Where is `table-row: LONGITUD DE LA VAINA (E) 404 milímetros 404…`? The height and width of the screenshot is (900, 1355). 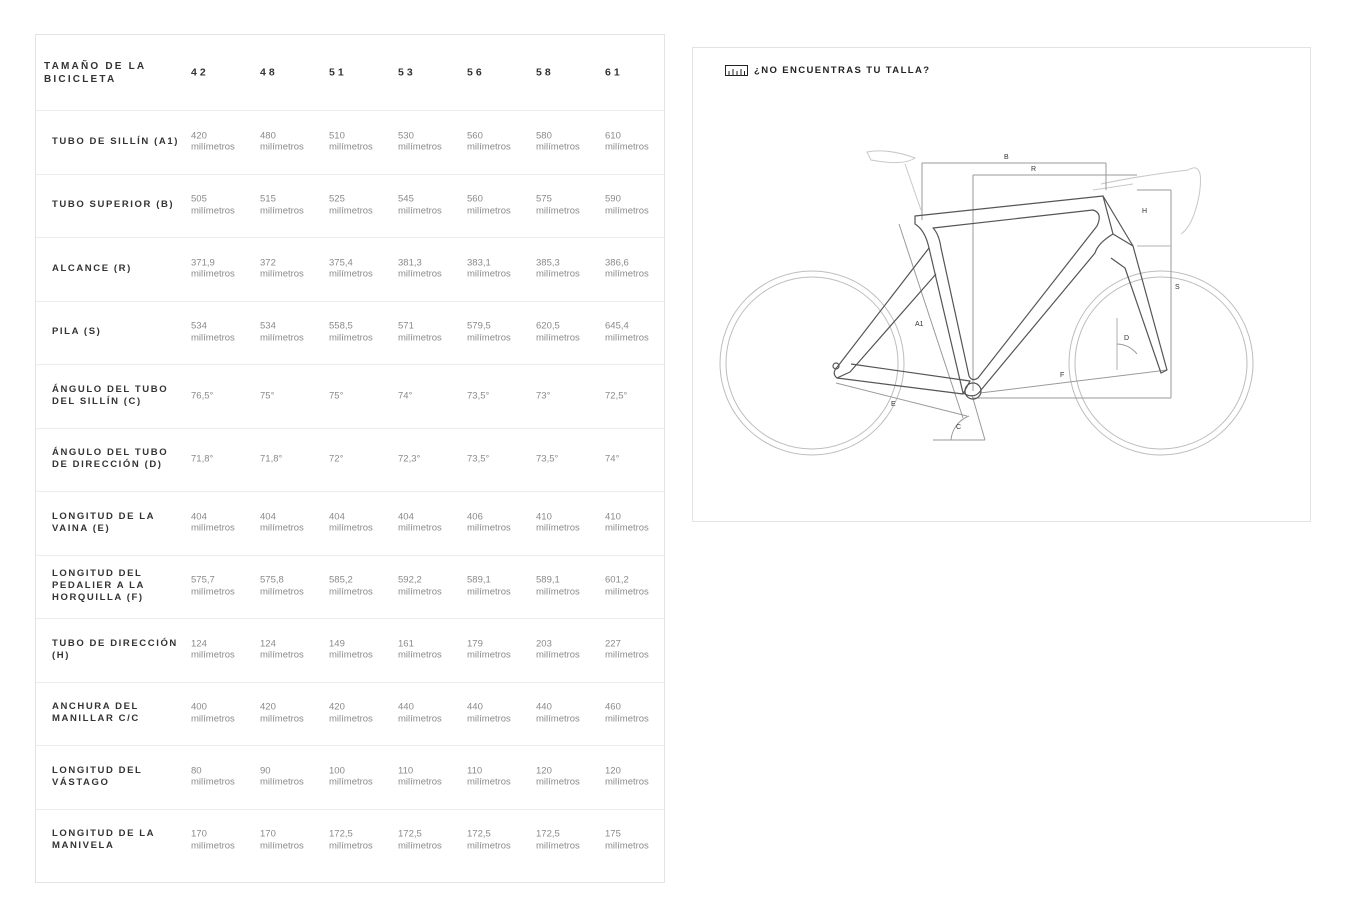 table-row: LONGITUD DE LA VAINA (E) 404 milímetros 404… is located at coordinates (350, 523).